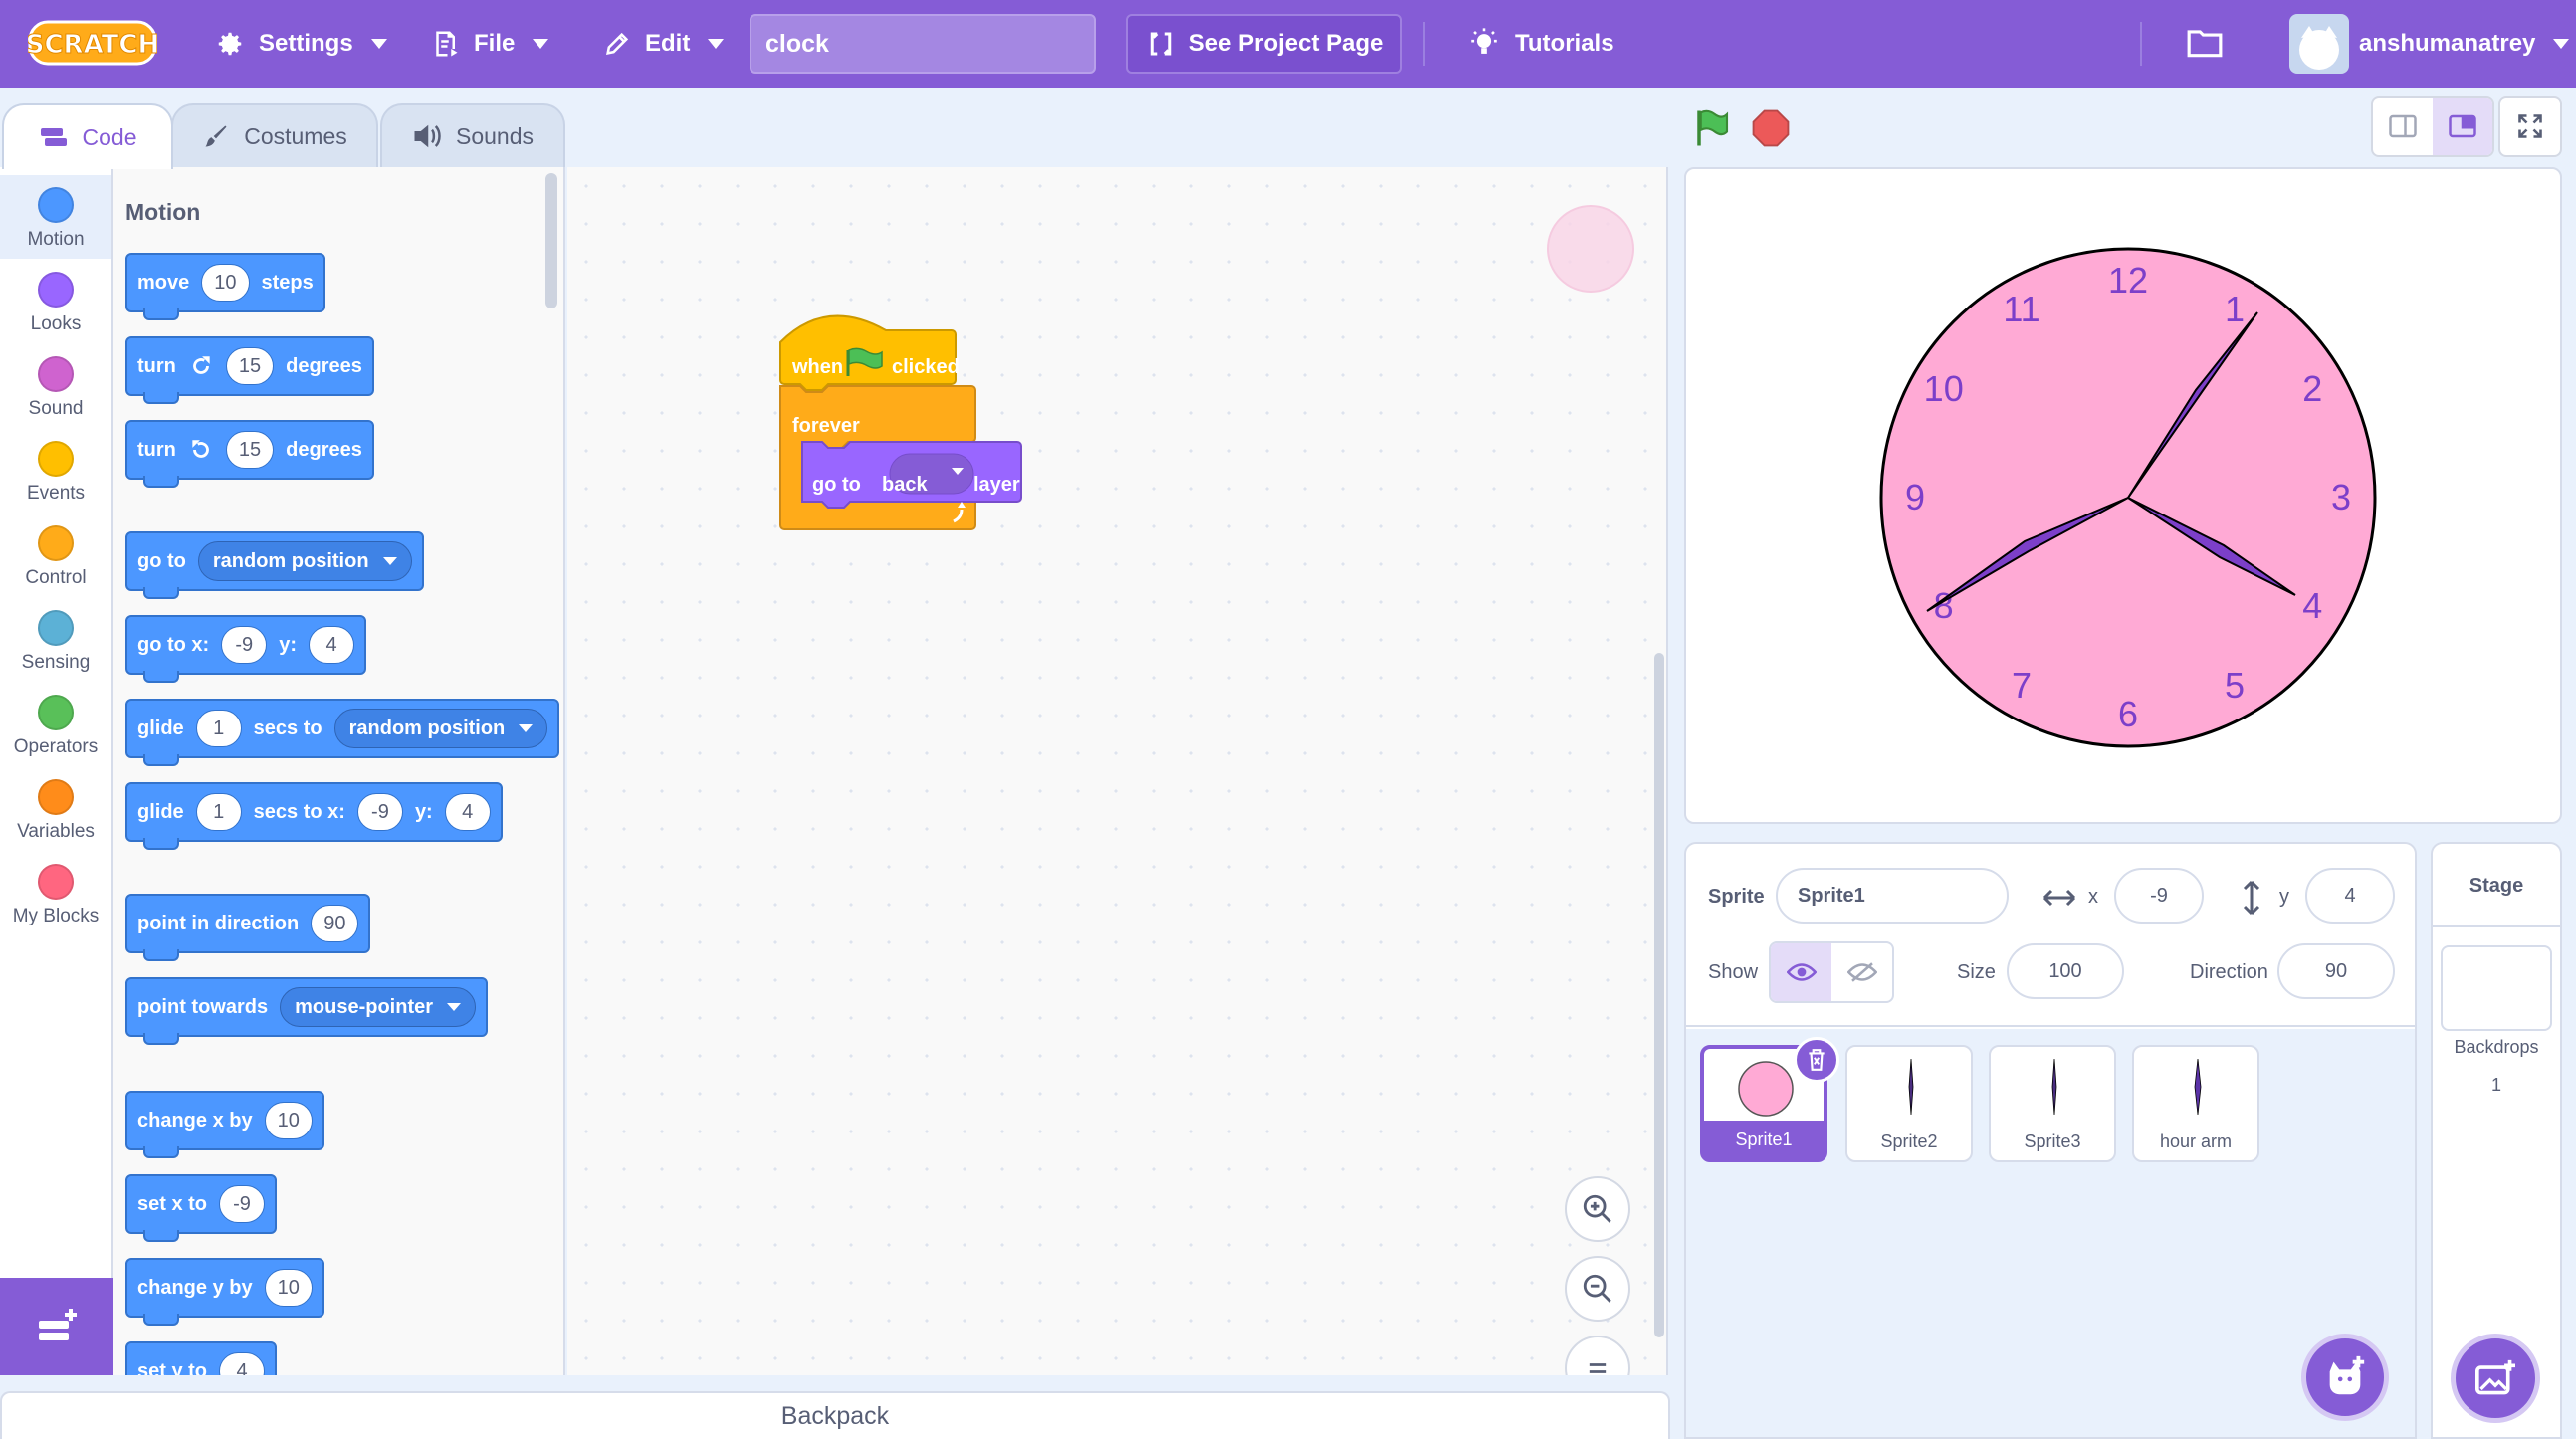 The image size is (2576, 1439). Describe the element at coordinates (1424, 44) in the screenshot. I see `menu-divider` at that location.